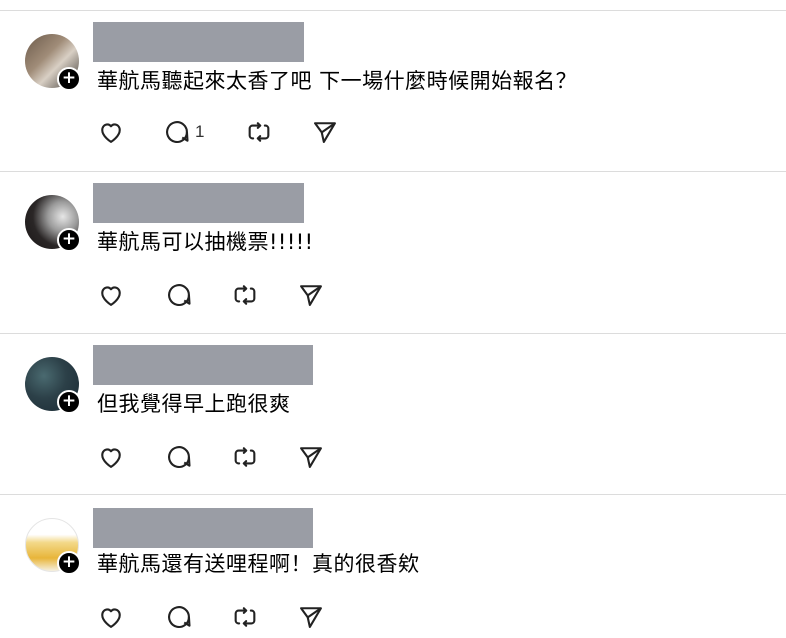 Image resolution: width=786 pixels, height=638 pixels. I want to click on post-text: 華航馬可以抽機票!!!!!, so click(205, 242).